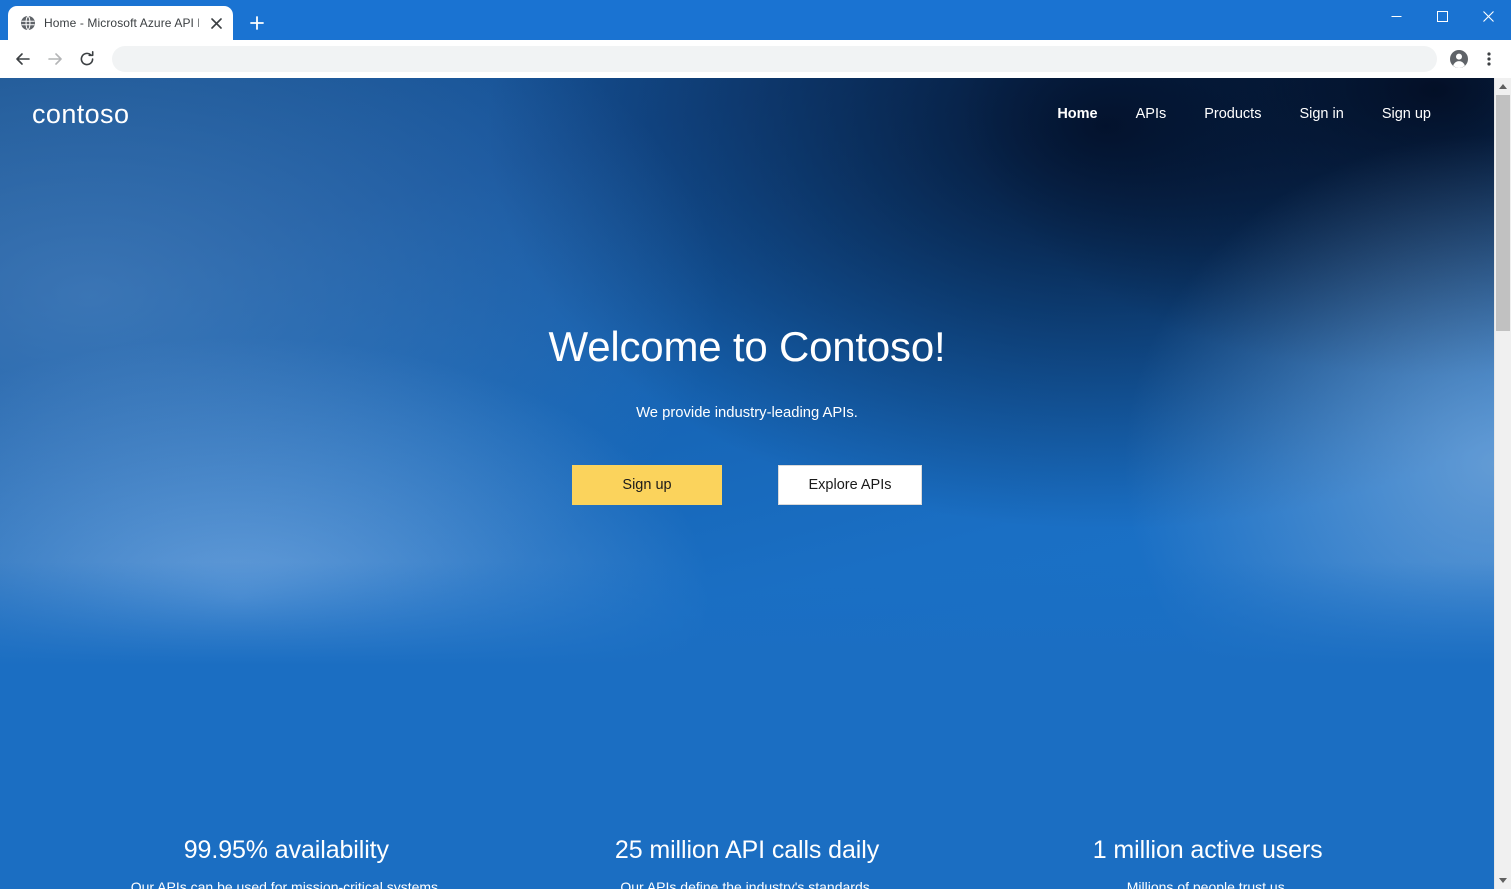 The height and width of the screenshot is (889, 1511). What do you see at coordinates (1232, 114) in the screenshot?
I see `nav-link-products: Products` at bounding box center [1232, 114].